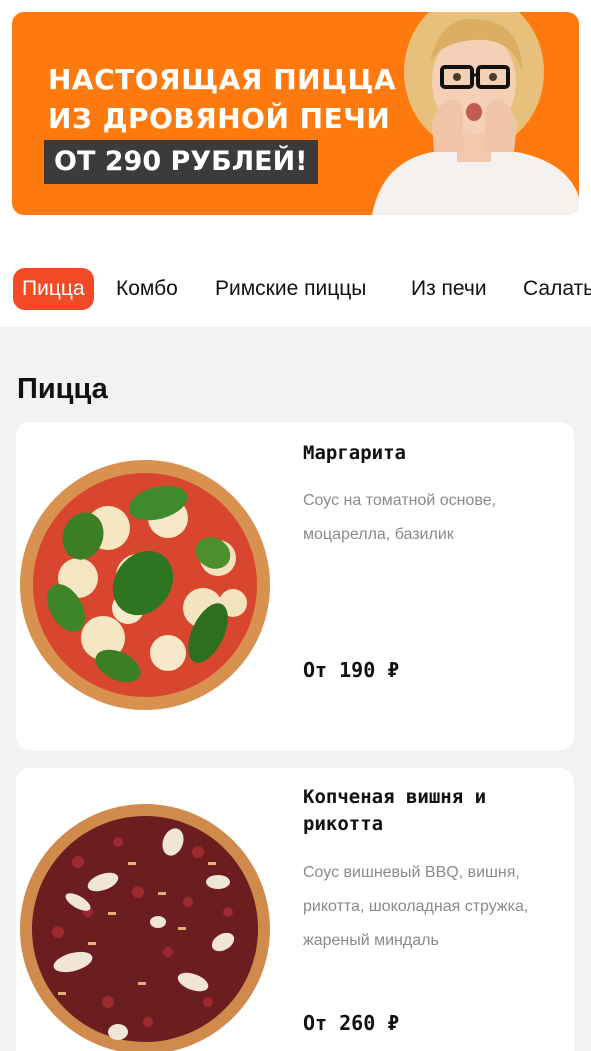 This screenshot has height=1051, width=591. What do you see at coordinates (371, 940) in the screenshot?
I see `description-line: жареный миндаль` at bounding box center [371, 940].